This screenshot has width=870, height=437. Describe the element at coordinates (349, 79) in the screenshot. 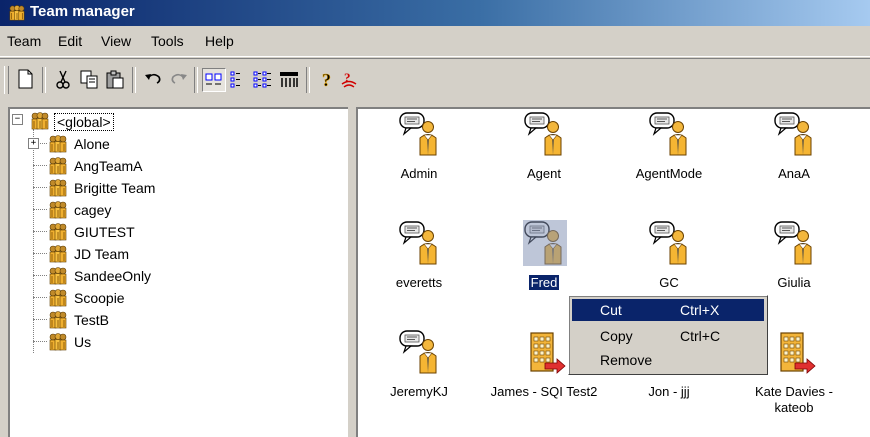

I see `whats-this-icon: ?` at that location.